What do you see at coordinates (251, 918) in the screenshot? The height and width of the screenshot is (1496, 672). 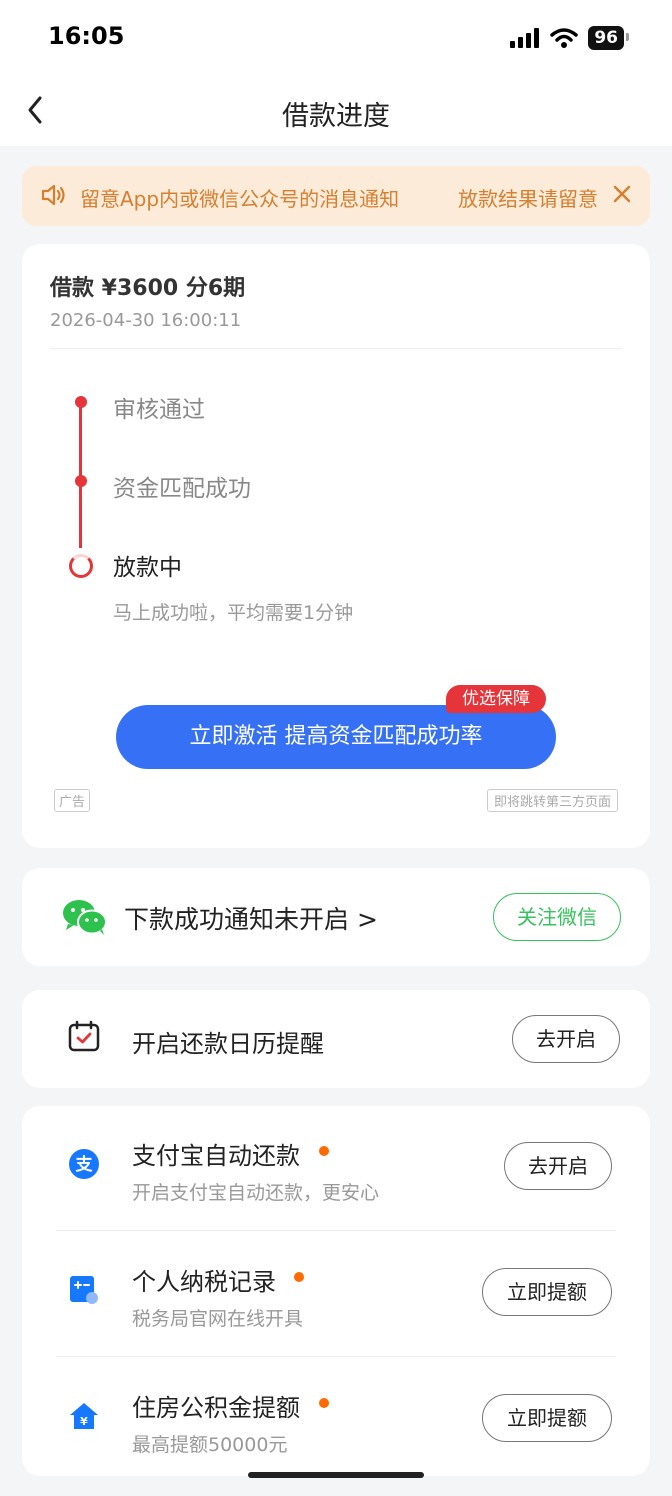 I see `wechat-notify-text: 下款成功通知未开启 >` at bounding box center [251, 918].